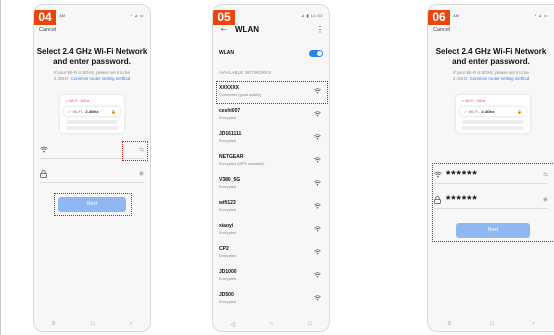 Image resolution: width=554 pixels, height=335 pixels. I want to click on swap-highlight, so click(135, 151).